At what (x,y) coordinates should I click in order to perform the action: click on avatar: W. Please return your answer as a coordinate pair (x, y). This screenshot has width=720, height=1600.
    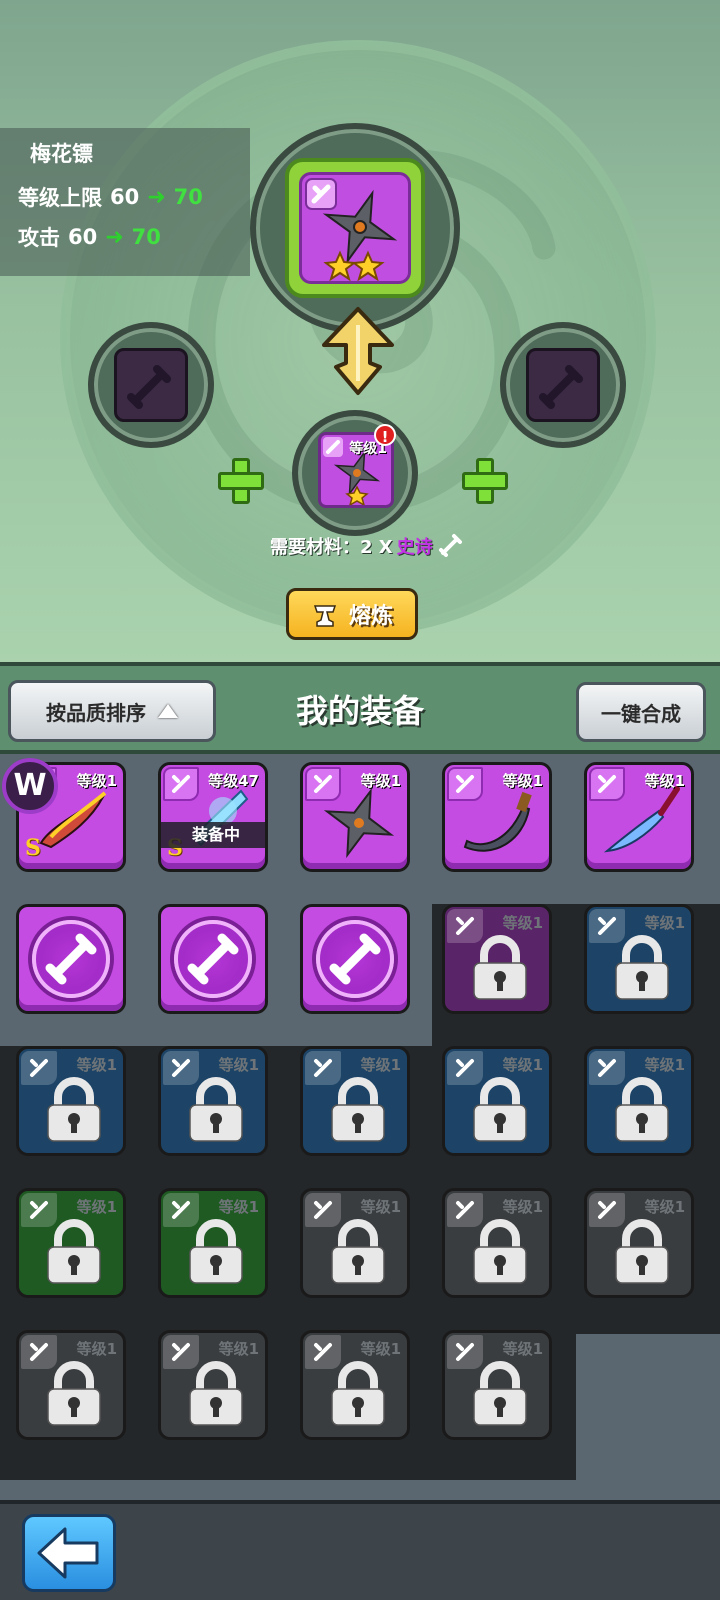
    Looking at the image, I should click on (30, 786).